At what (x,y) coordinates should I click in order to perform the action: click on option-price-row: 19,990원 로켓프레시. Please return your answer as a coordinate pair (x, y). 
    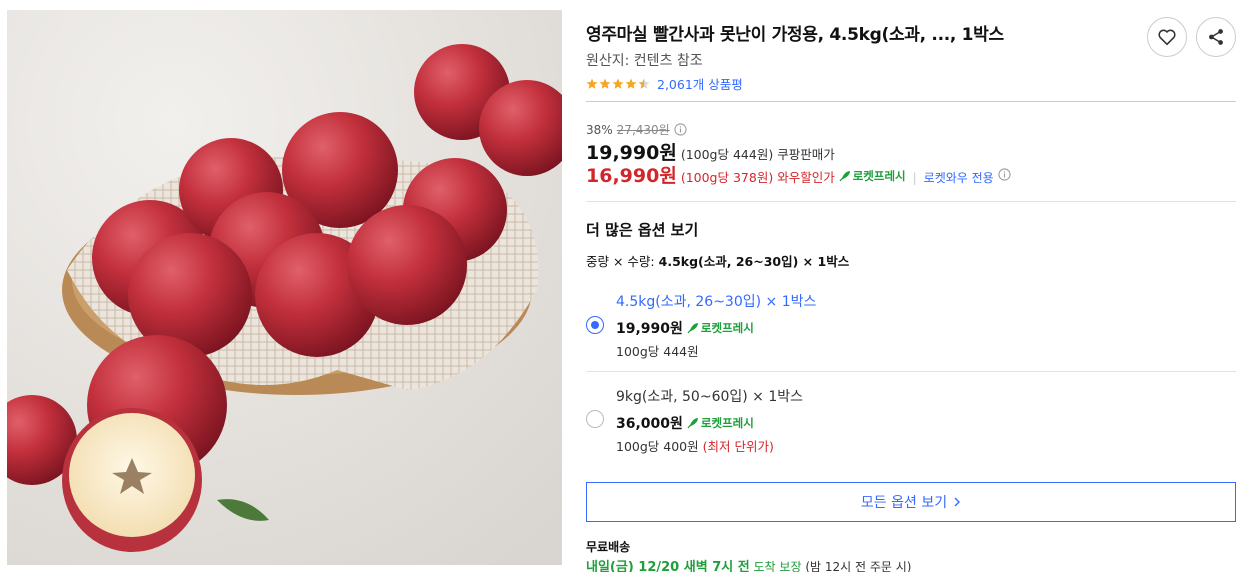
    Looking at the image, I should click on (685, 328).